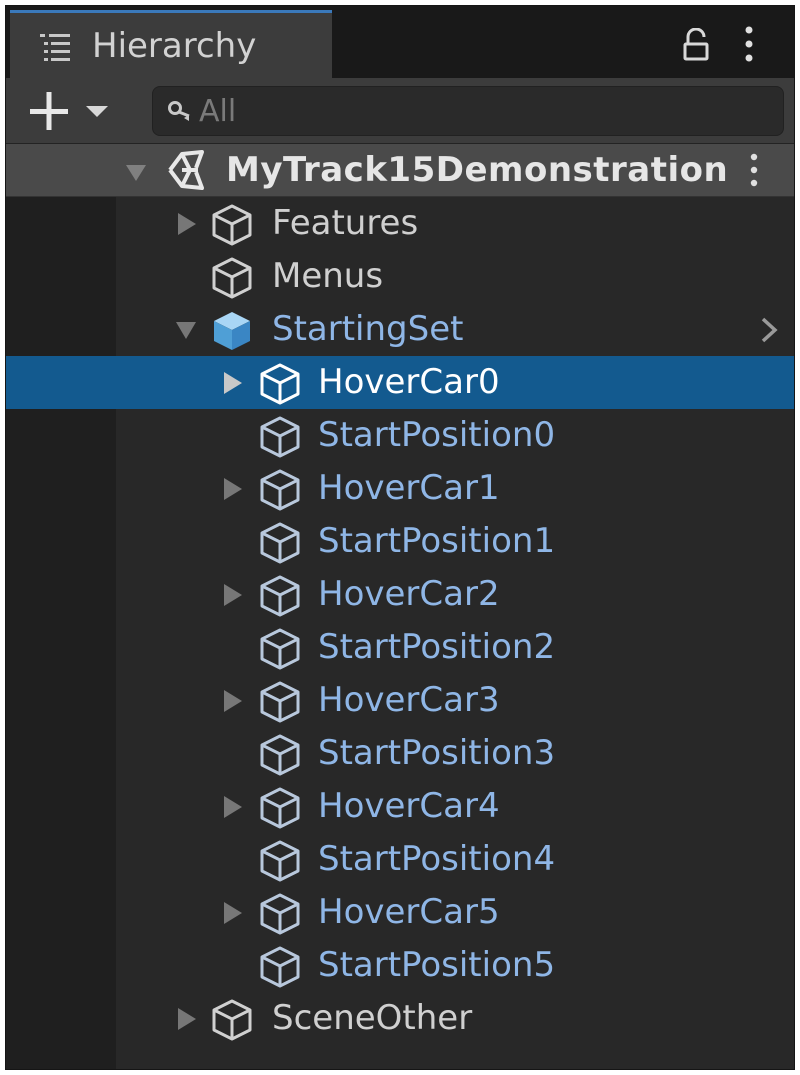 The height and width of the screenshot is (1075, 800). I want to click on lock-icon, so click(696, 45).